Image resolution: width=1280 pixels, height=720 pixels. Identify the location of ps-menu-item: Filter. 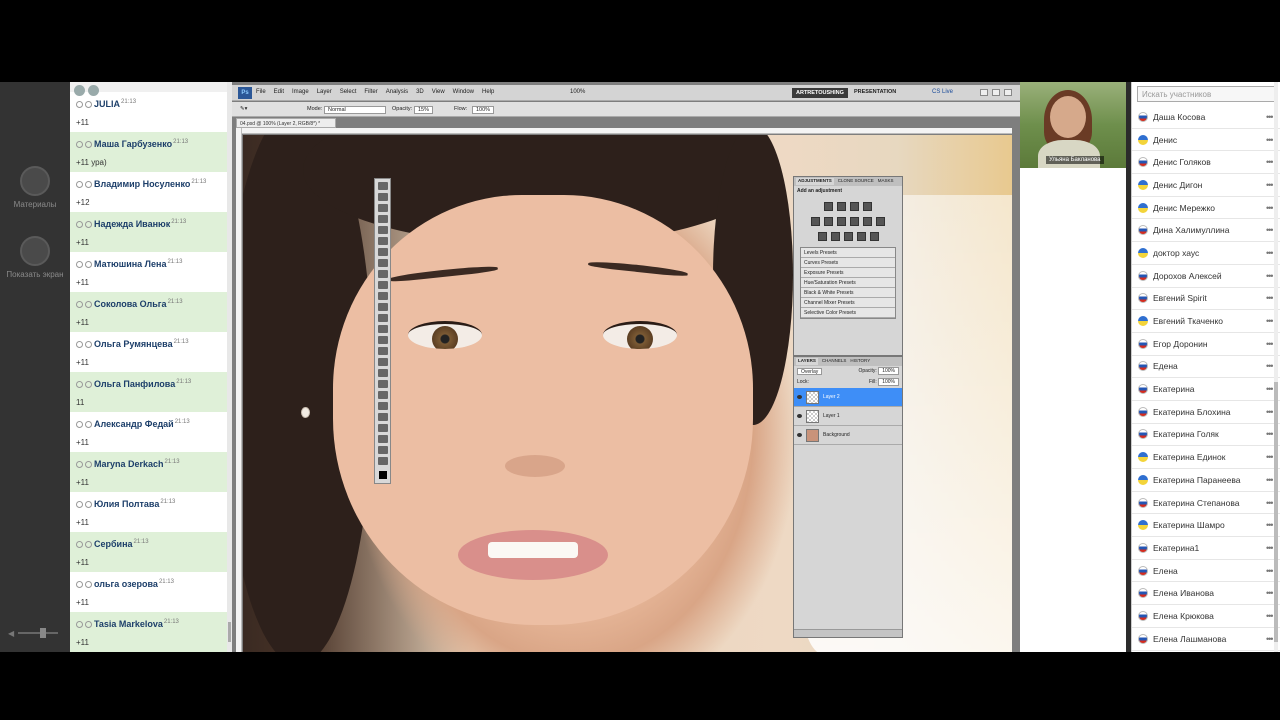
(370, 92).